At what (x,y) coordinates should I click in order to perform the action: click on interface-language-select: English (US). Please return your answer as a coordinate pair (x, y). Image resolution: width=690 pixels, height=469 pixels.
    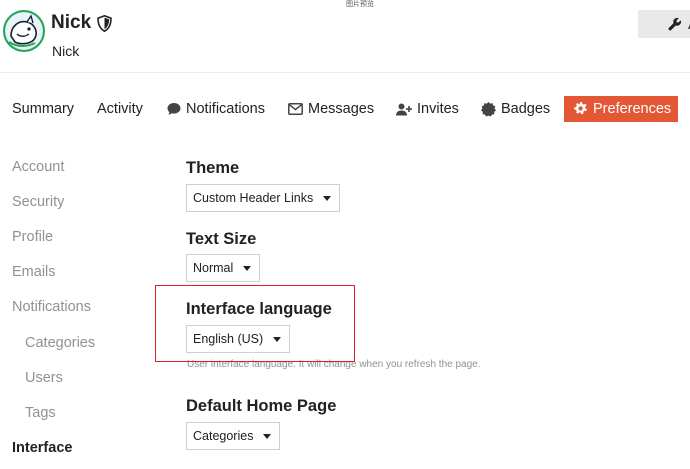
    Looking at the image, I should click on (238, 339).